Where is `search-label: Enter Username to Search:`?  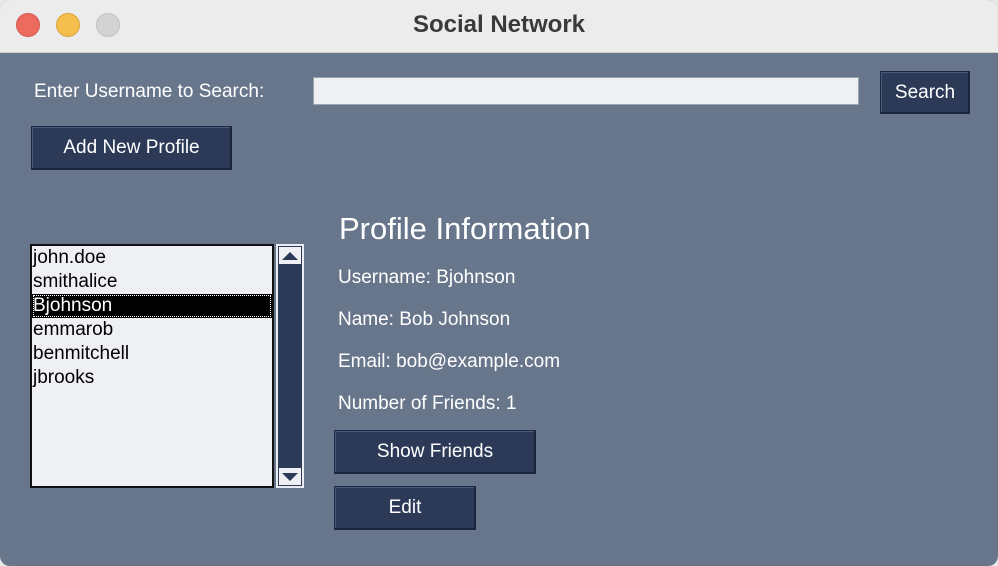 search-label: Enter Username to Search: is located at coordinates (149, 91).